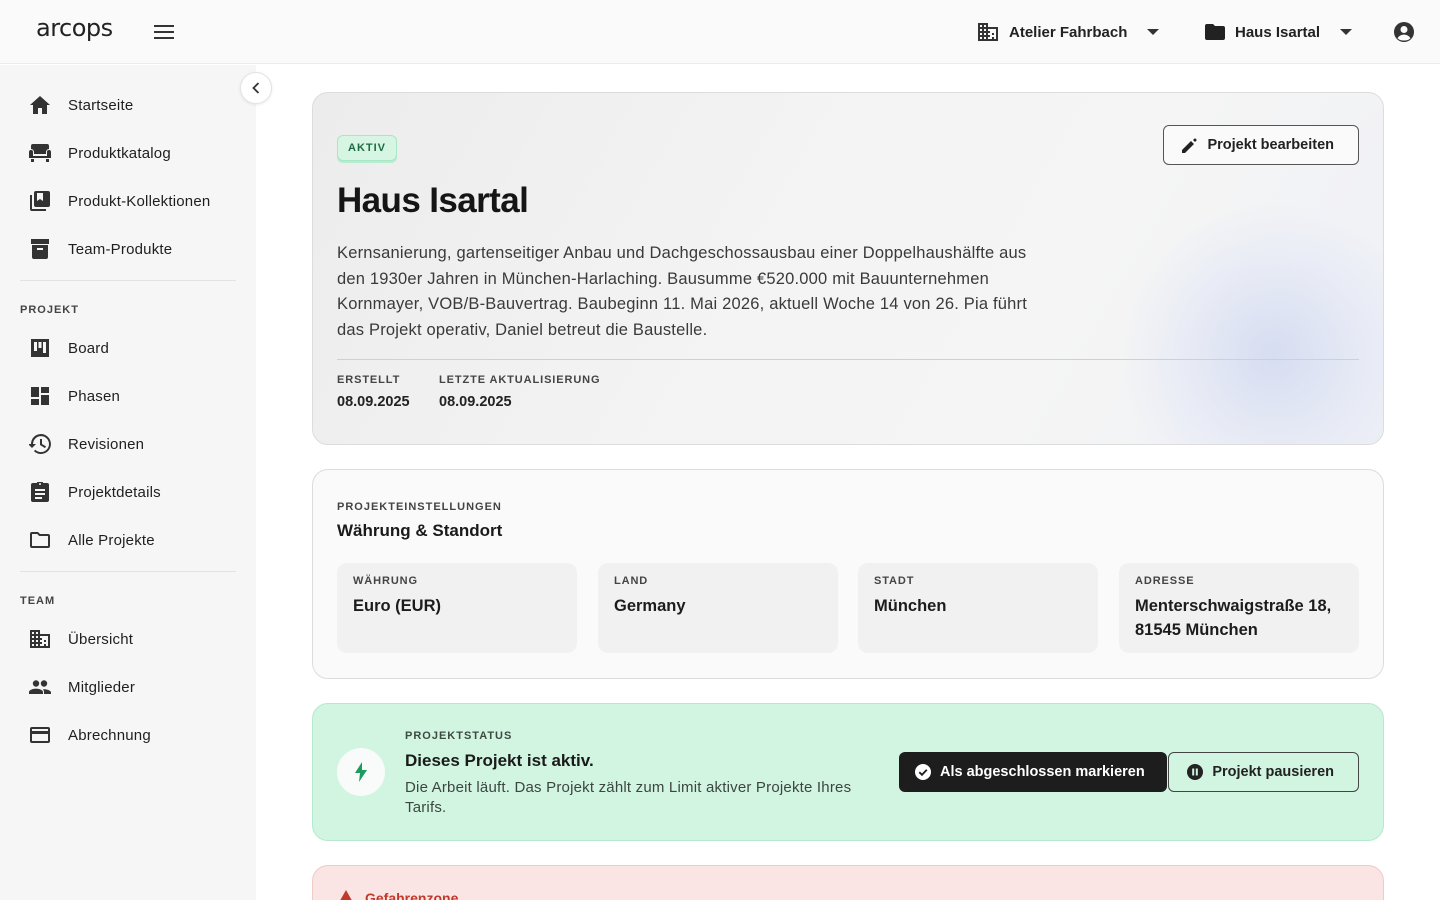 The width and height of the screenshot is (1440, 900). What do you see at coordinates (520, 392) in the screenshot?
I see `updated-meta: LETZTE AKTUALISIERUNG 08.09.2025` at bounding box center [520, 392].